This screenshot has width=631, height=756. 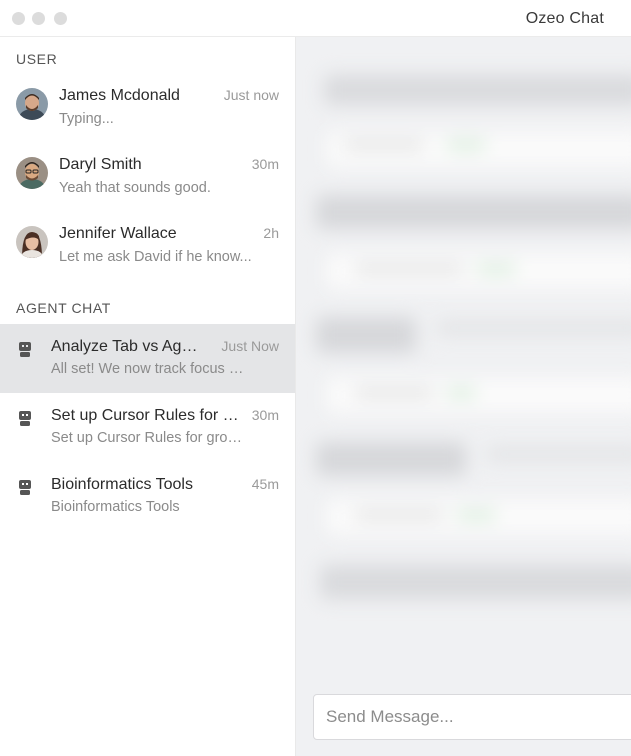 I want to click on conversation-name: Set up Cursor Rules for Dashboard, so click(x=145, y=415).